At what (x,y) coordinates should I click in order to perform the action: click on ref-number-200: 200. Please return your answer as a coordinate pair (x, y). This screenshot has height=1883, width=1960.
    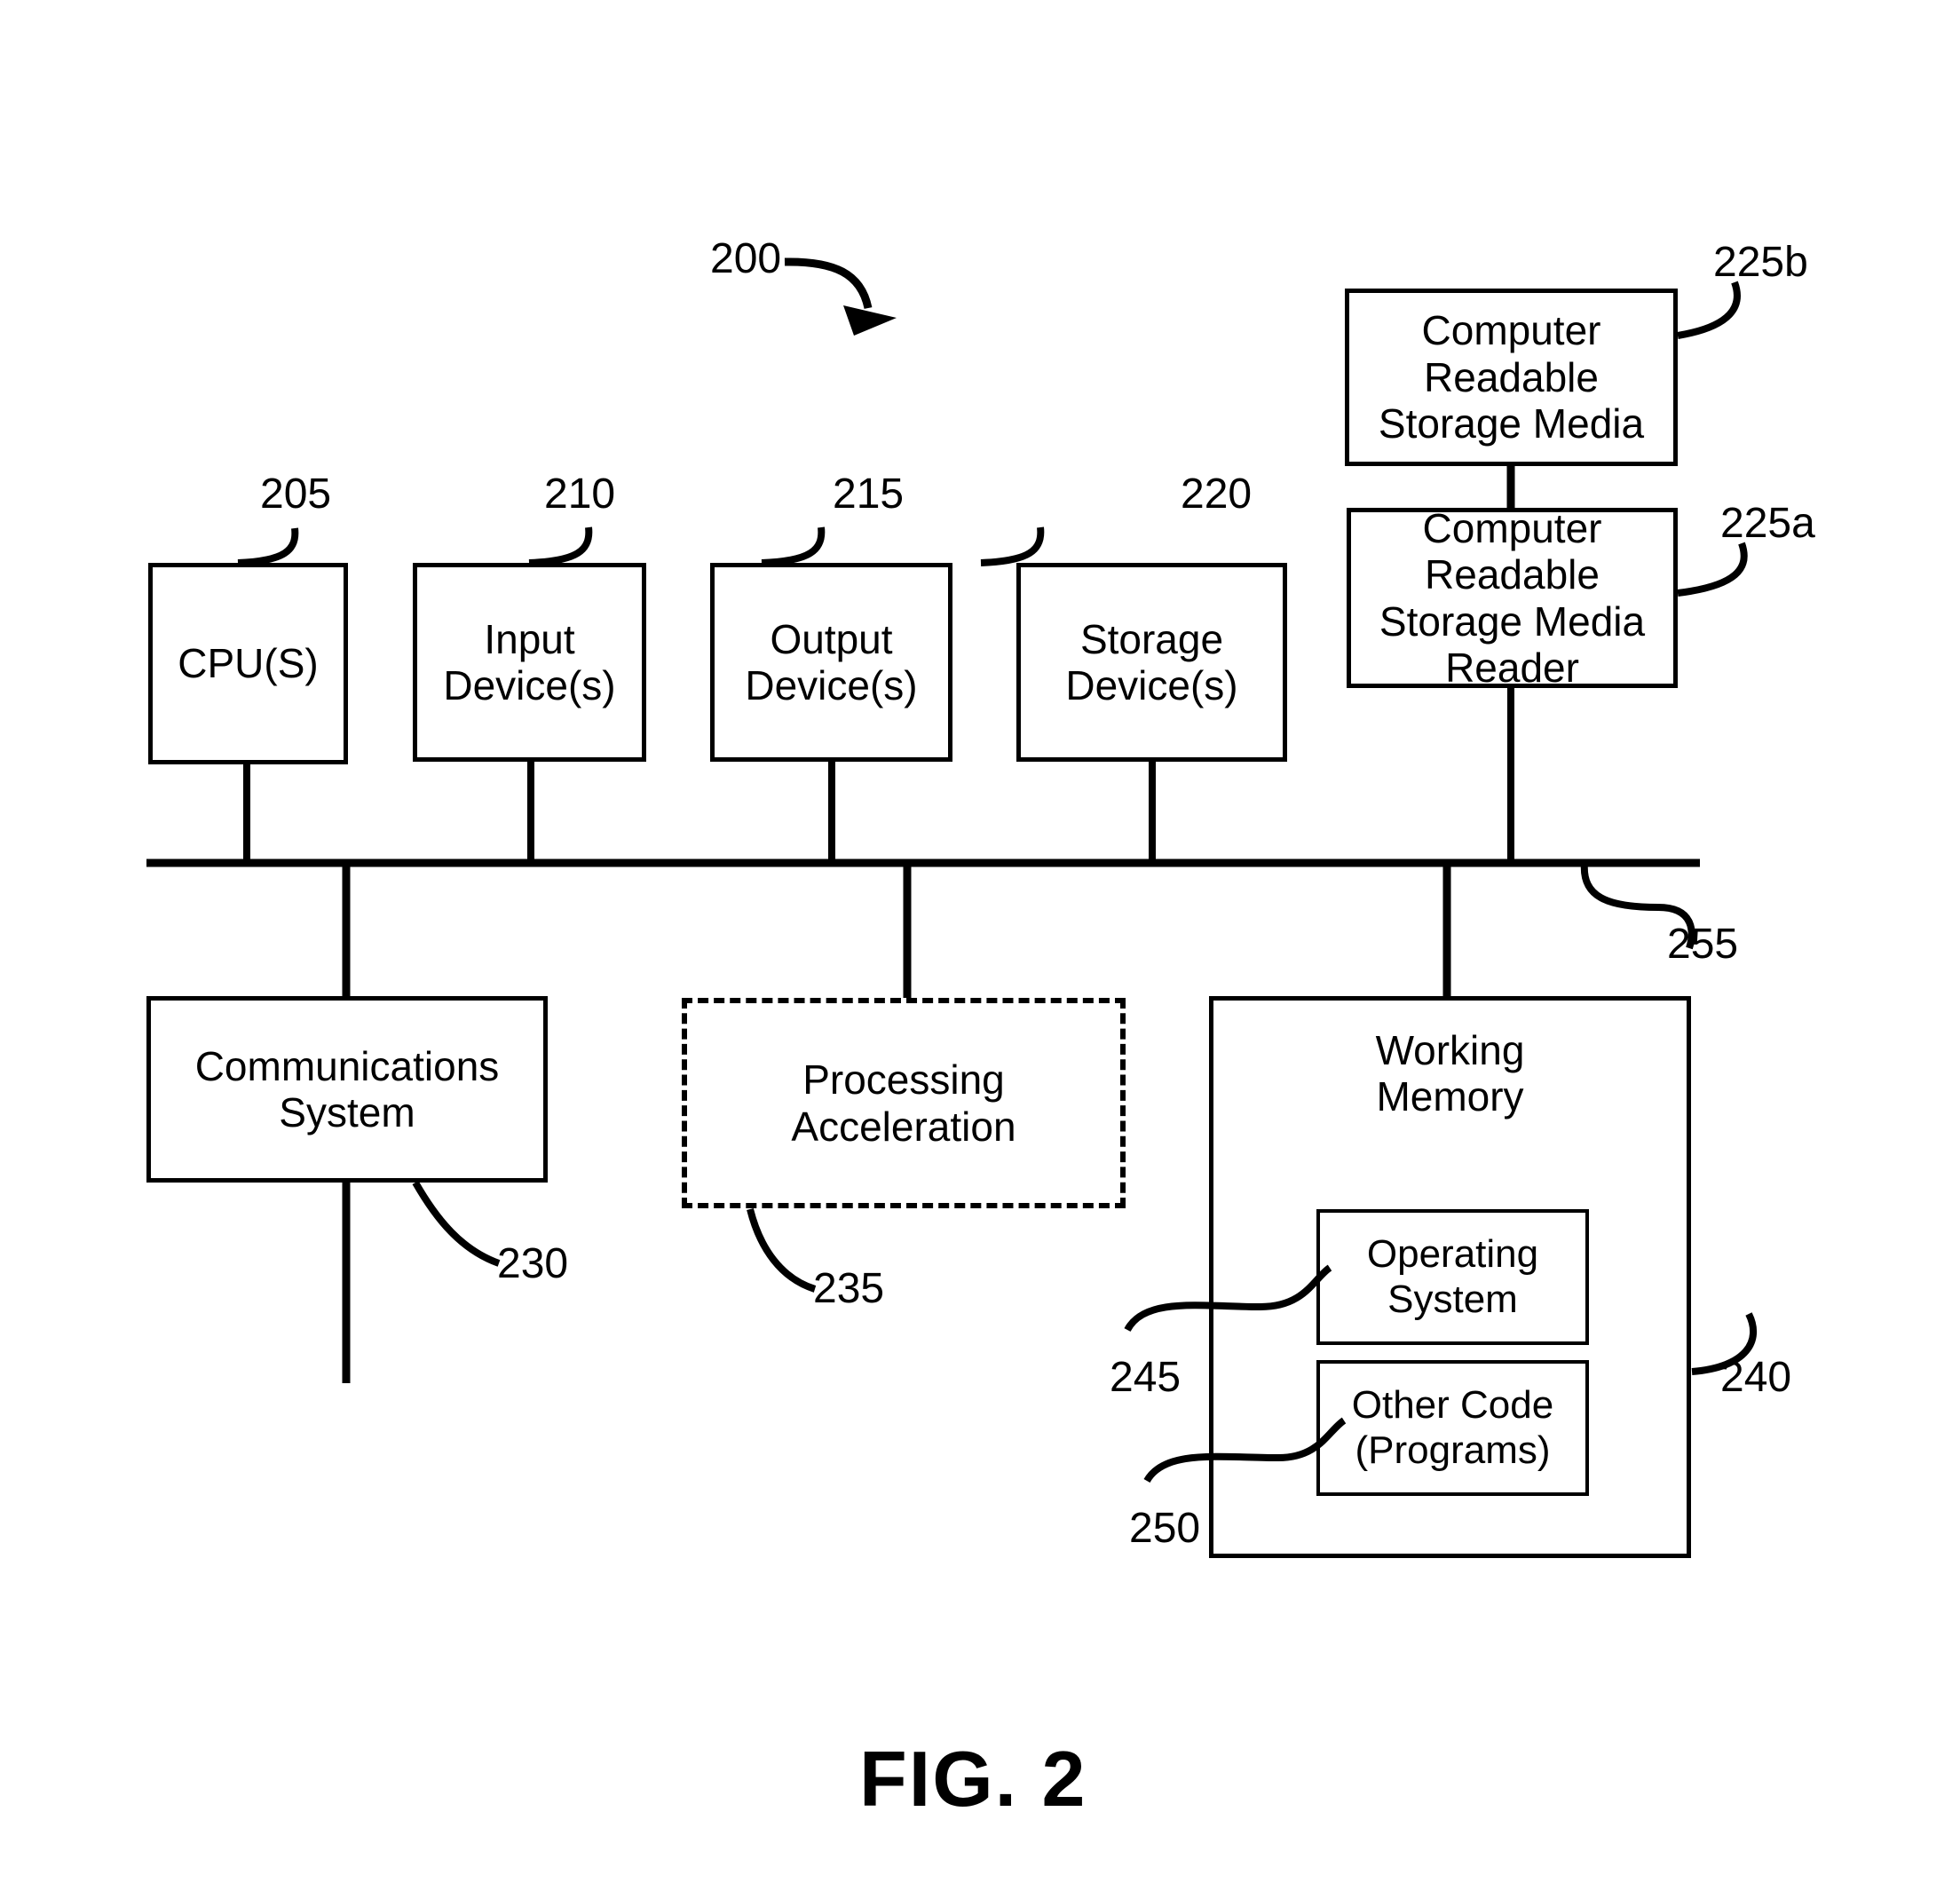
    Looking at the image, I should click on (746, 258).